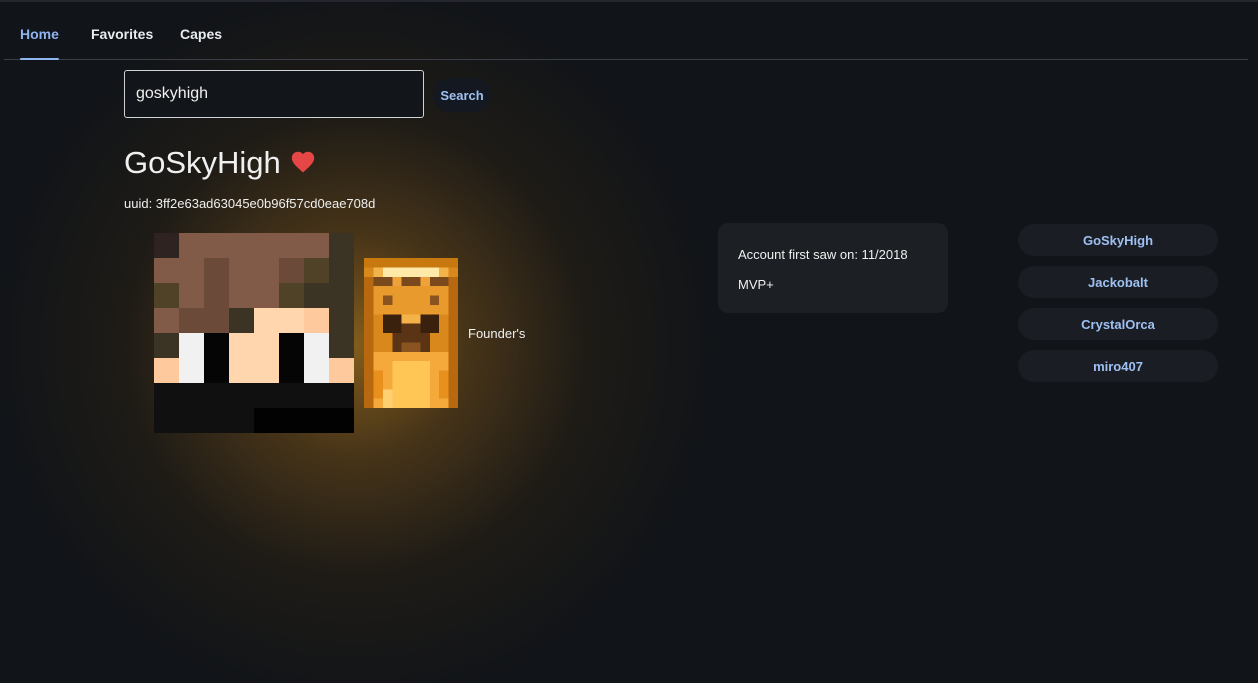 The image size is (1258, 683). I want to click on player-name: GoSkyHigh, so click(202, 162).